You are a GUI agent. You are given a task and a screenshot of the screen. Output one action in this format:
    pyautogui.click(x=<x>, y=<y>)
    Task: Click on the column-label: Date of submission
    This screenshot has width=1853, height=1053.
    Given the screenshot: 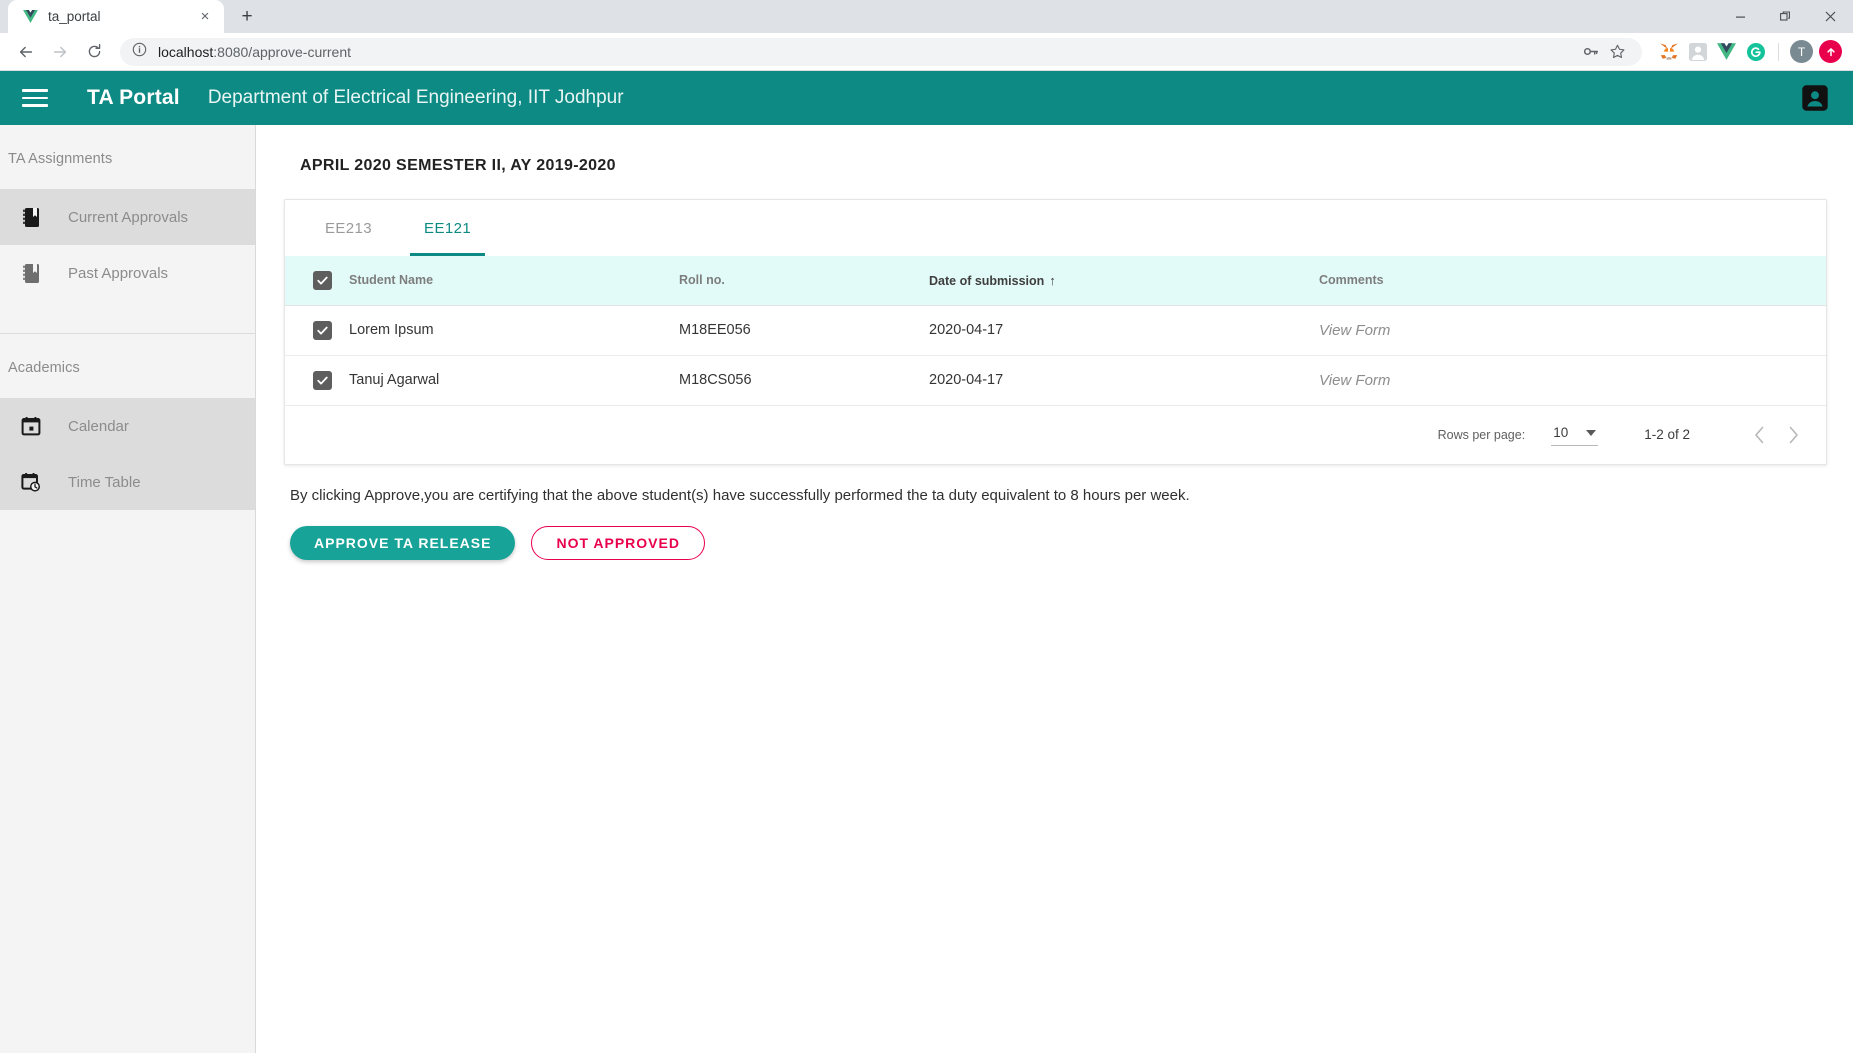 What is the action you would take?
    pyautogui.click(x=987, y=280)
    